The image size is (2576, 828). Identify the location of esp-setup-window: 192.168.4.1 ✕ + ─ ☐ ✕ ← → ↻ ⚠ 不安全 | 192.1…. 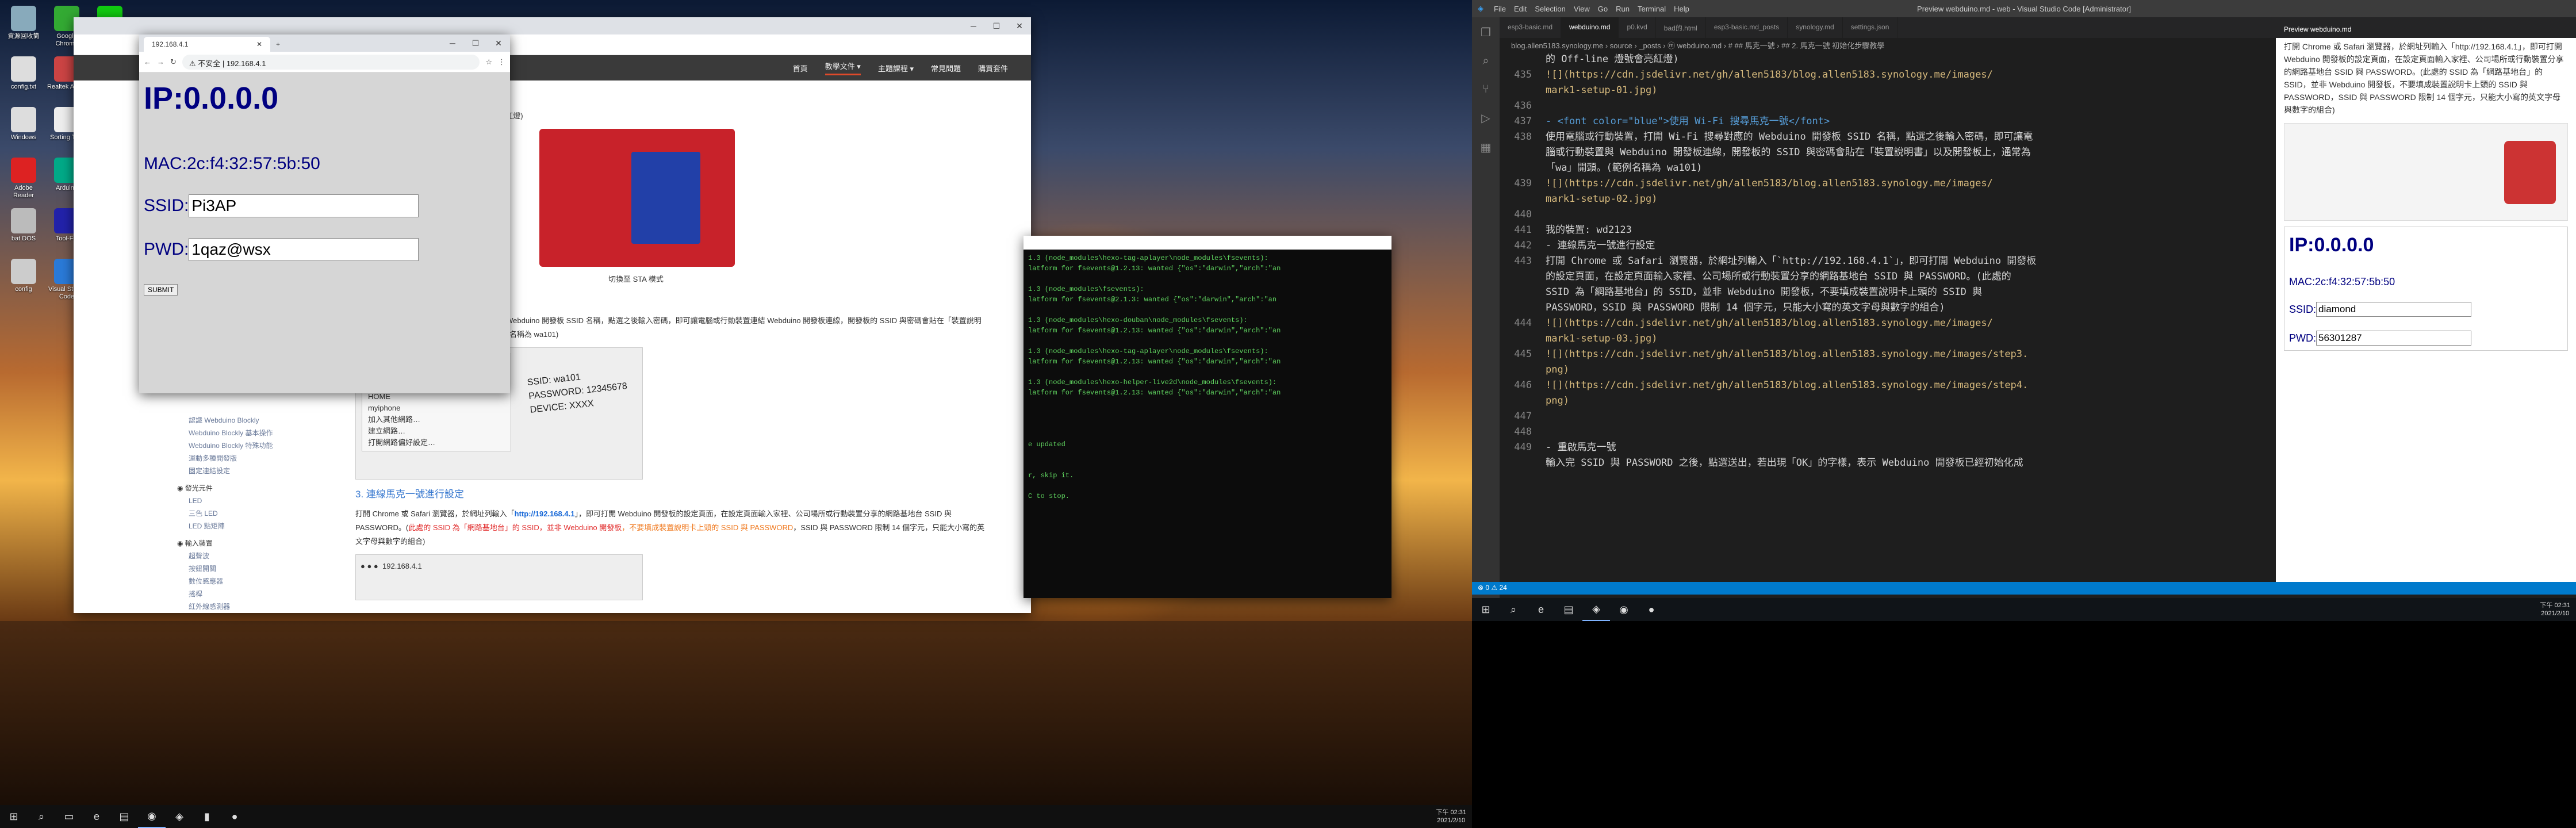
(324, 213).